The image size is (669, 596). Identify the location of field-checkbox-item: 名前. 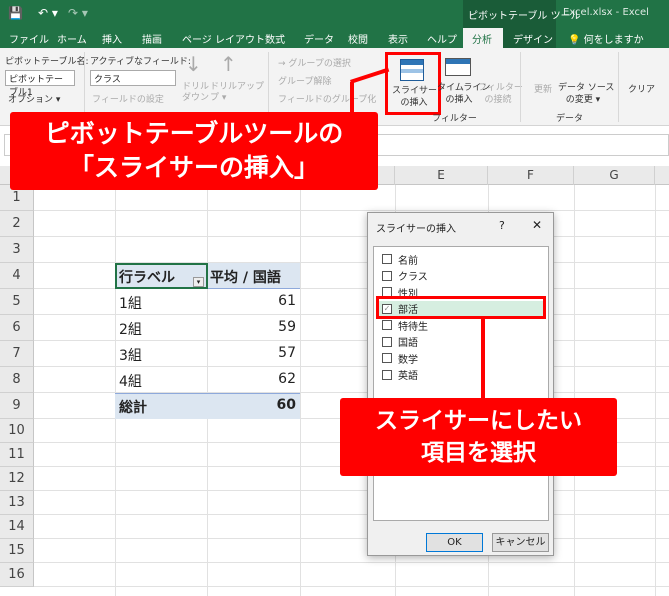
(400, 259).